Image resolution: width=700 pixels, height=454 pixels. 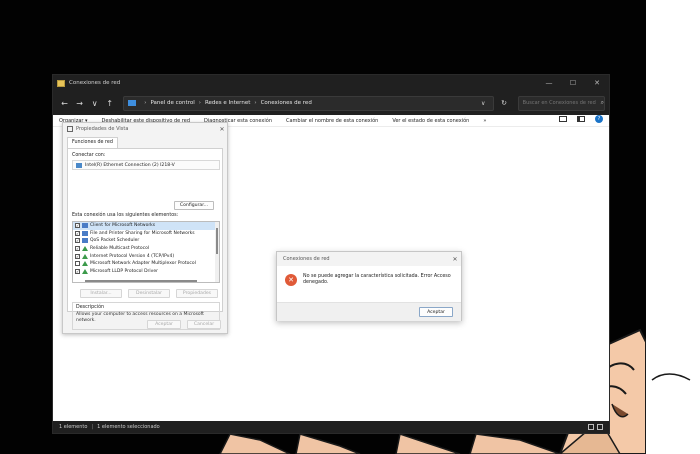 What do you see at coordinates (70, 129) in the screenshot?
I see `network-icon` at bounding box center [70, 129].